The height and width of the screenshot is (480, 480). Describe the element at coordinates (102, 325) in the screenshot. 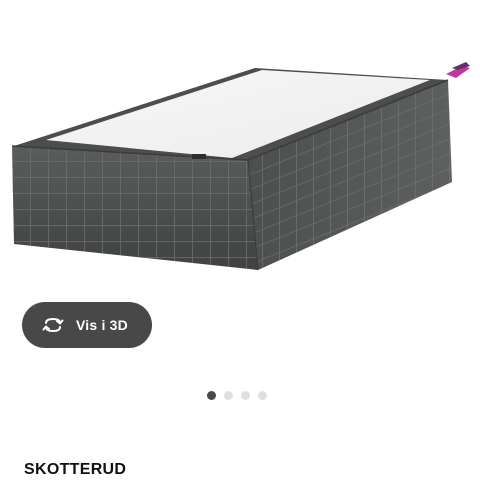

I see `view-in-3d-label: Vis i 3D` at that location.